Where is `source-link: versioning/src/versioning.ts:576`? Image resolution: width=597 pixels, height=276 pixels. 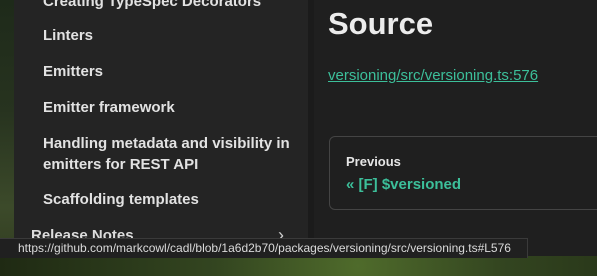 source-link: versioning/src/versioning.ts:576 is located at coordinates (433, 76).